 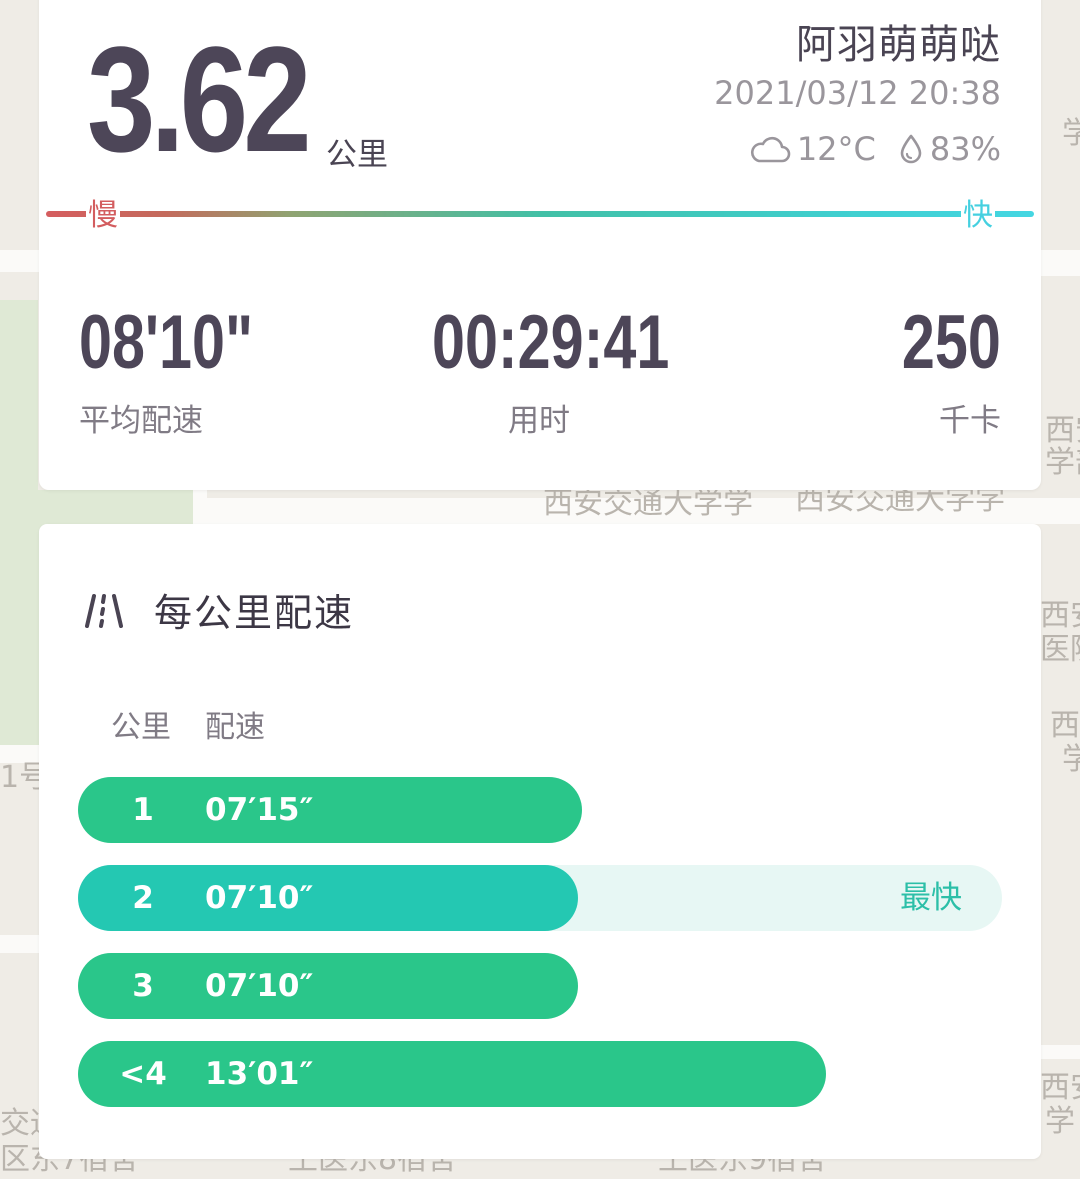 What do you see at coordinates (540, 1074) in the screenshot?
I see `split-row: <4 13′01″` at bounding box center [540, 1074].